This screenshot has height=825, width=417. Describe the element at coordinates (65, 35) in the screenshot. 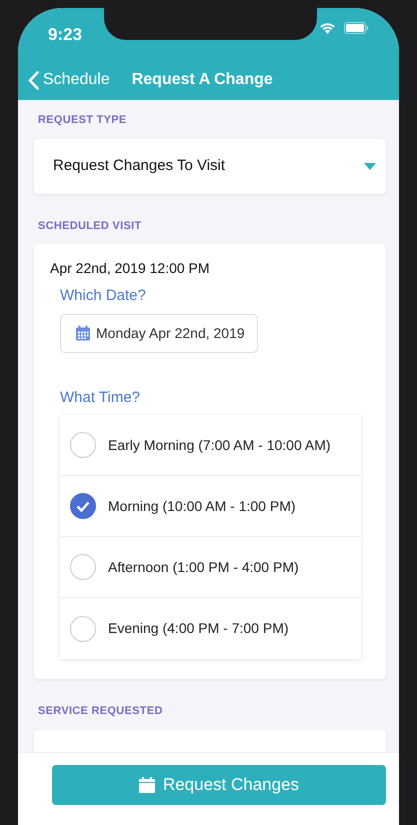

I see `status-time: 9:23` at that location.